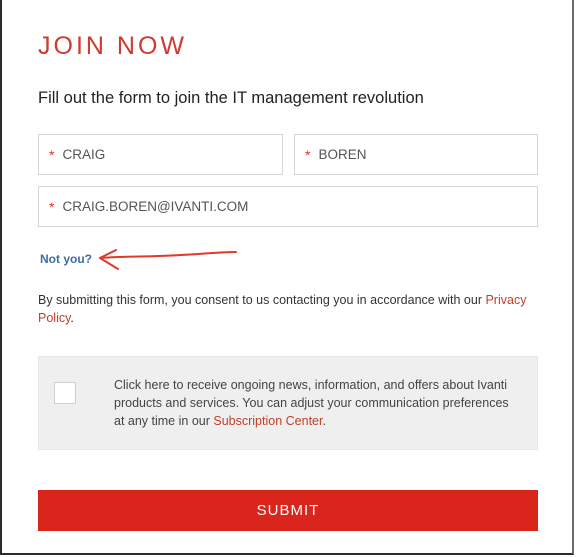 This screenshot has width=576, height=557. Describe the element at coordinates (267, 421) in the screenshot. I see `subscription-center-link: Subscription Center` at that location.